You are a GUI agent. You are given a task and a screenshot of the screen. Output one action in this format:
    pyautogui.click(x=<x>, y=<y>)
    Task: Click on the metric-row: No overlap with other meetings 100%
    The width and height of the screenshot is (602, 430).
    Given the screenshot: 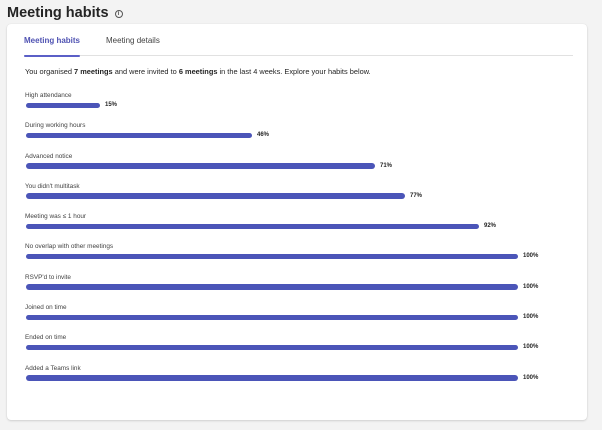 What is the action you would take?
    pyautogui.click(x=295, y=258)
    